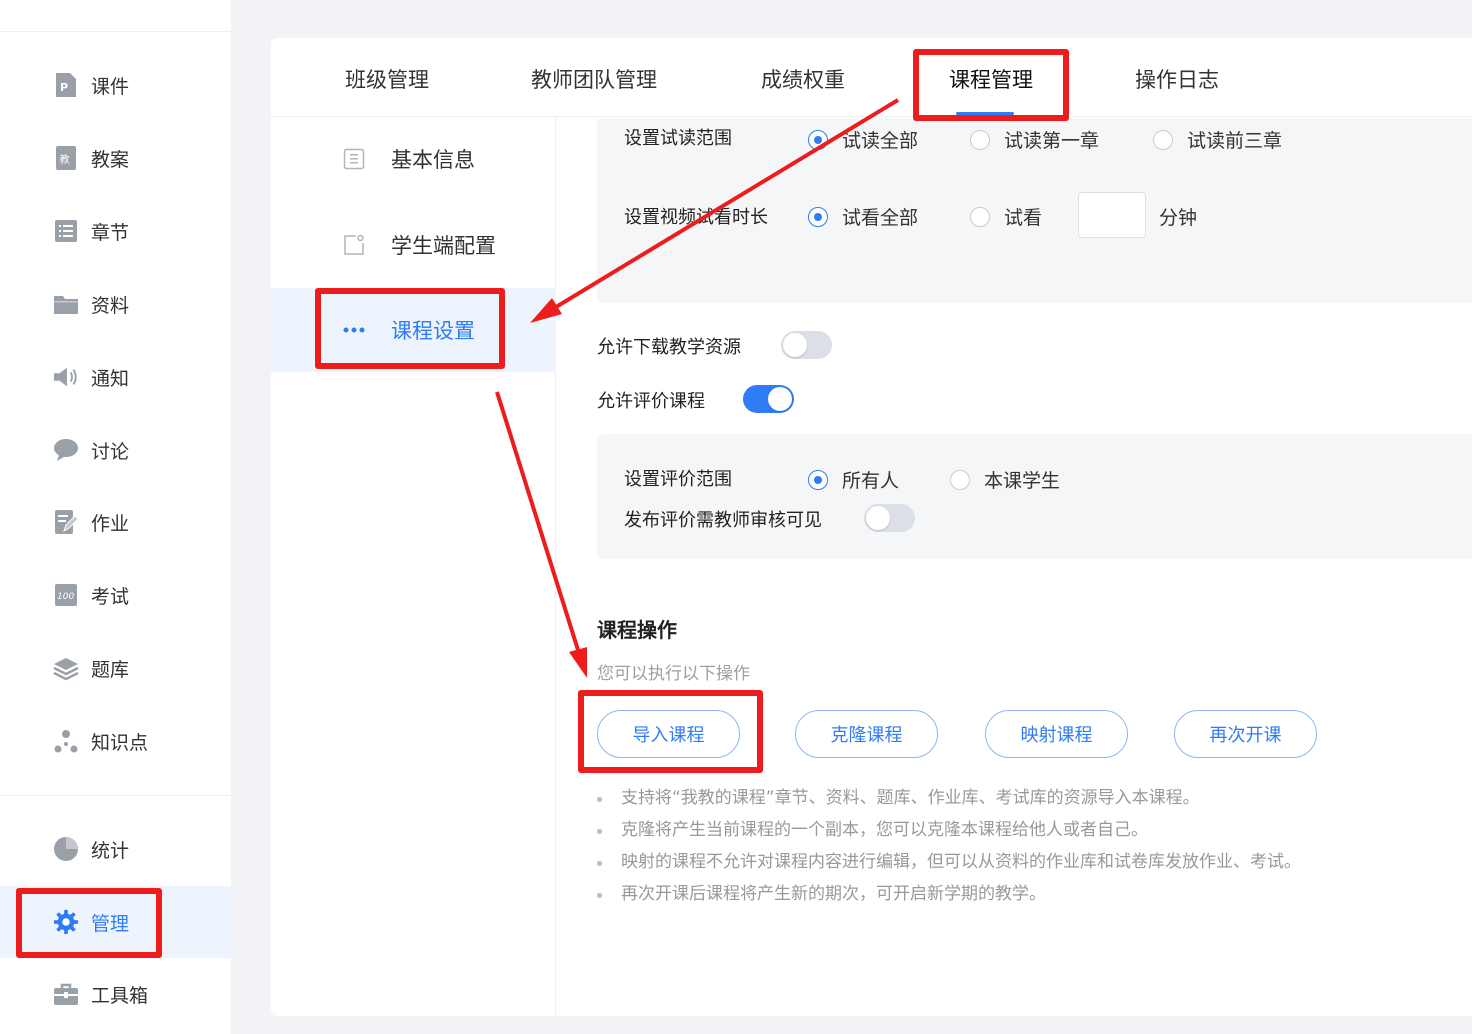  I want to click on sidebar-item-exam: 100 考试, so click(115, 595).